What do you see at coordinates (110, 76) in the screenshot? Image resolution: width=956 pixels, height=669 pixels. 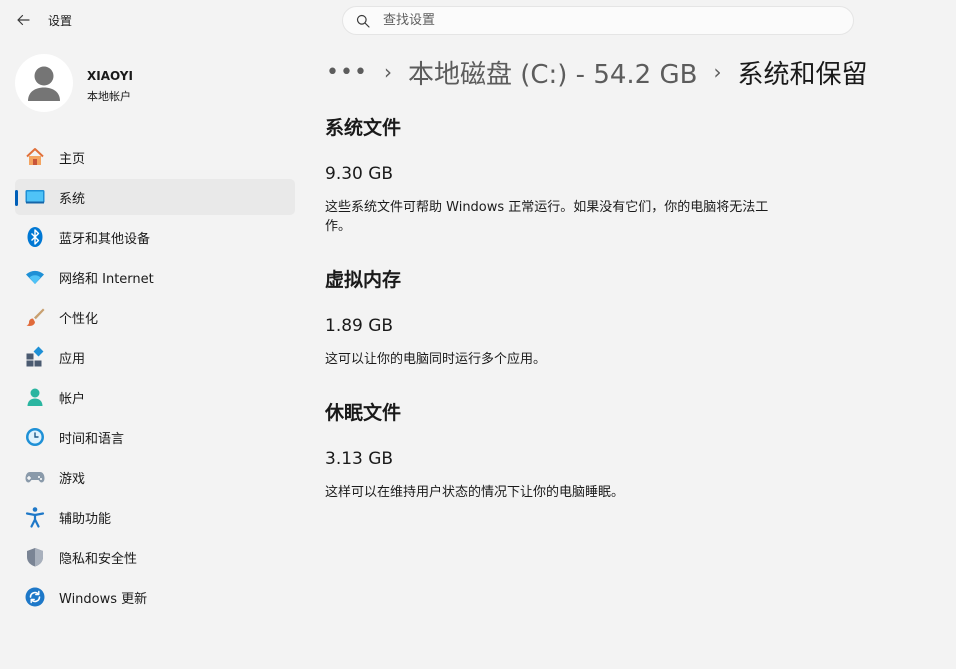 I see `user-name: XIAOYI` at bounding box center [110, 76].